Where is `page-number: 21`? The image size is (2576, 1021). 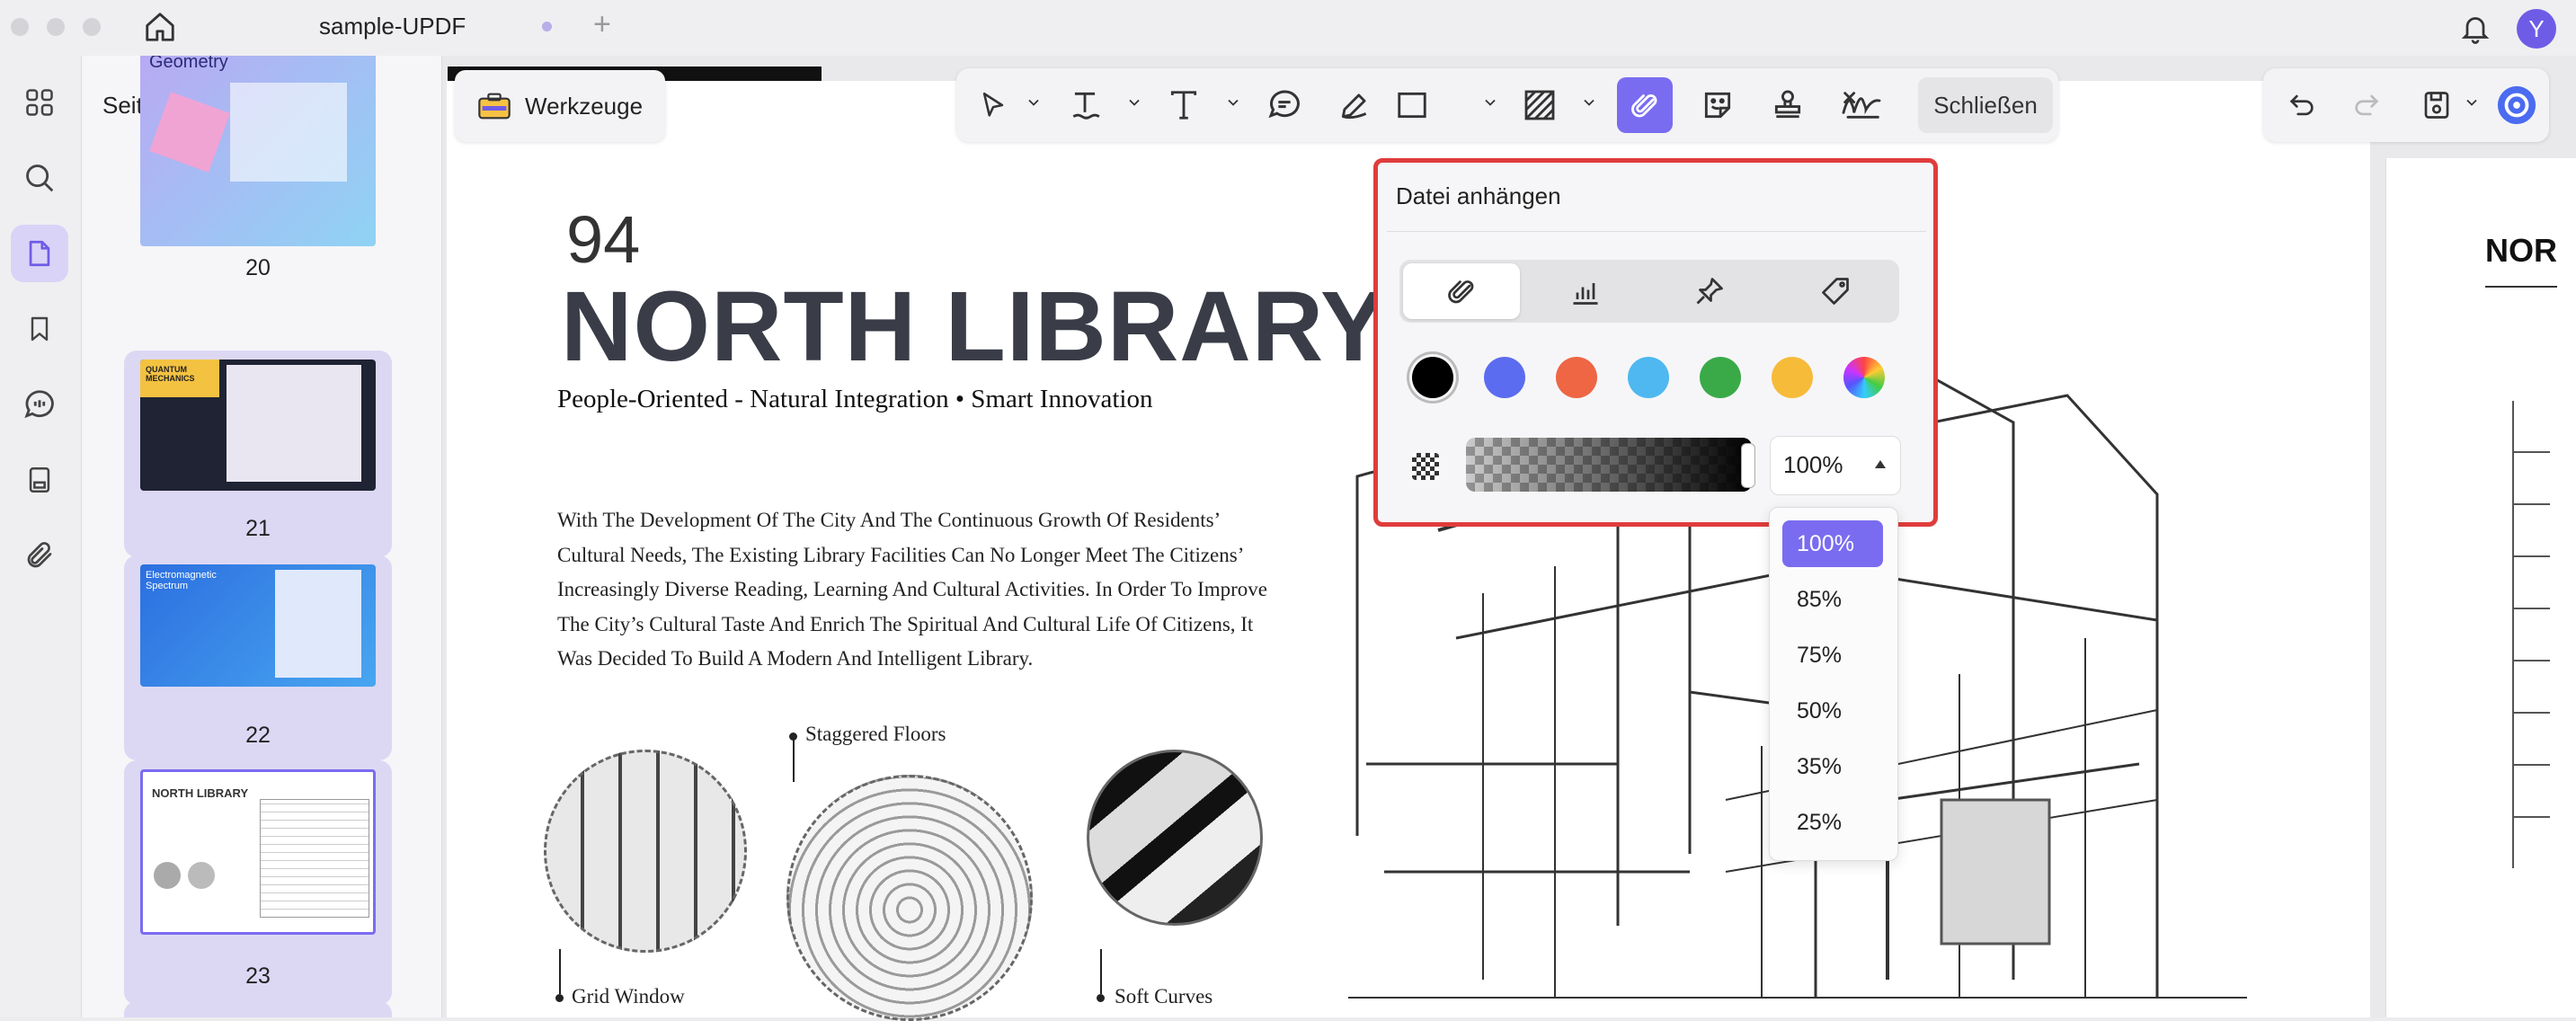 page-number: 21 is located at coordinates (258, 528).